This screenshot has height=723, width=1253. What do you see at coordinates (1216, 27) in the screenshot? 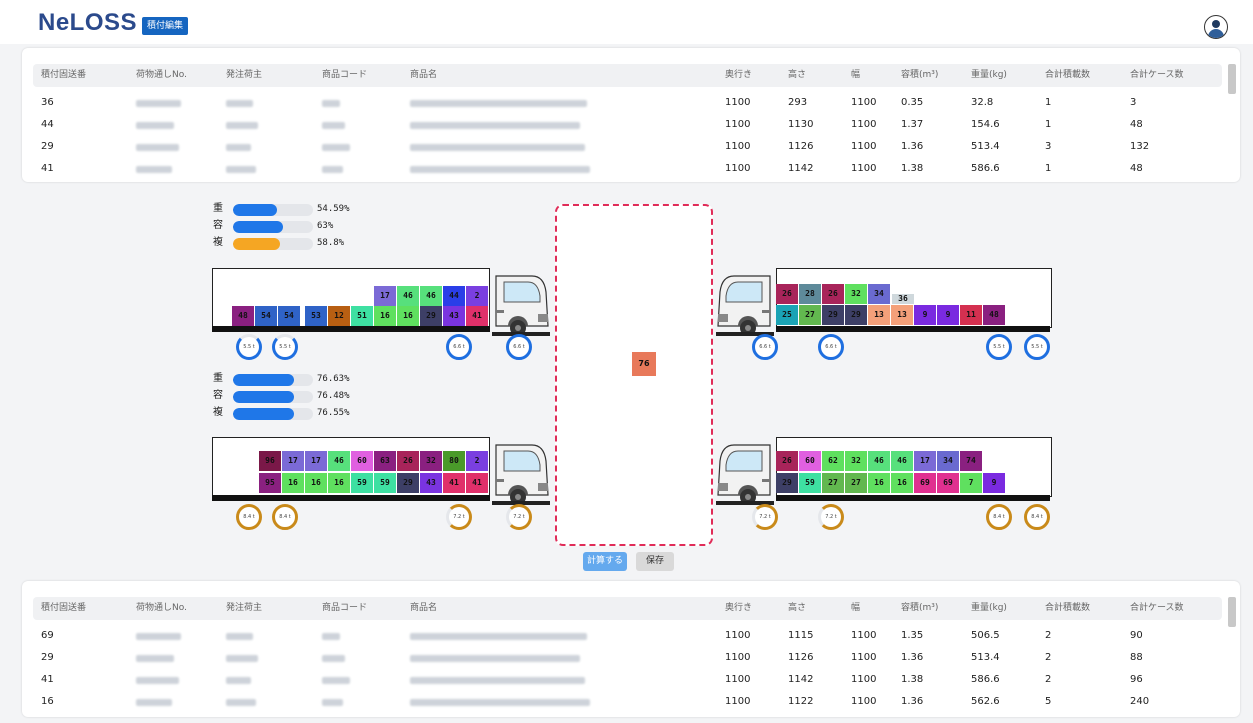
I see `user-avatar` at bounding box center [1216, 27].